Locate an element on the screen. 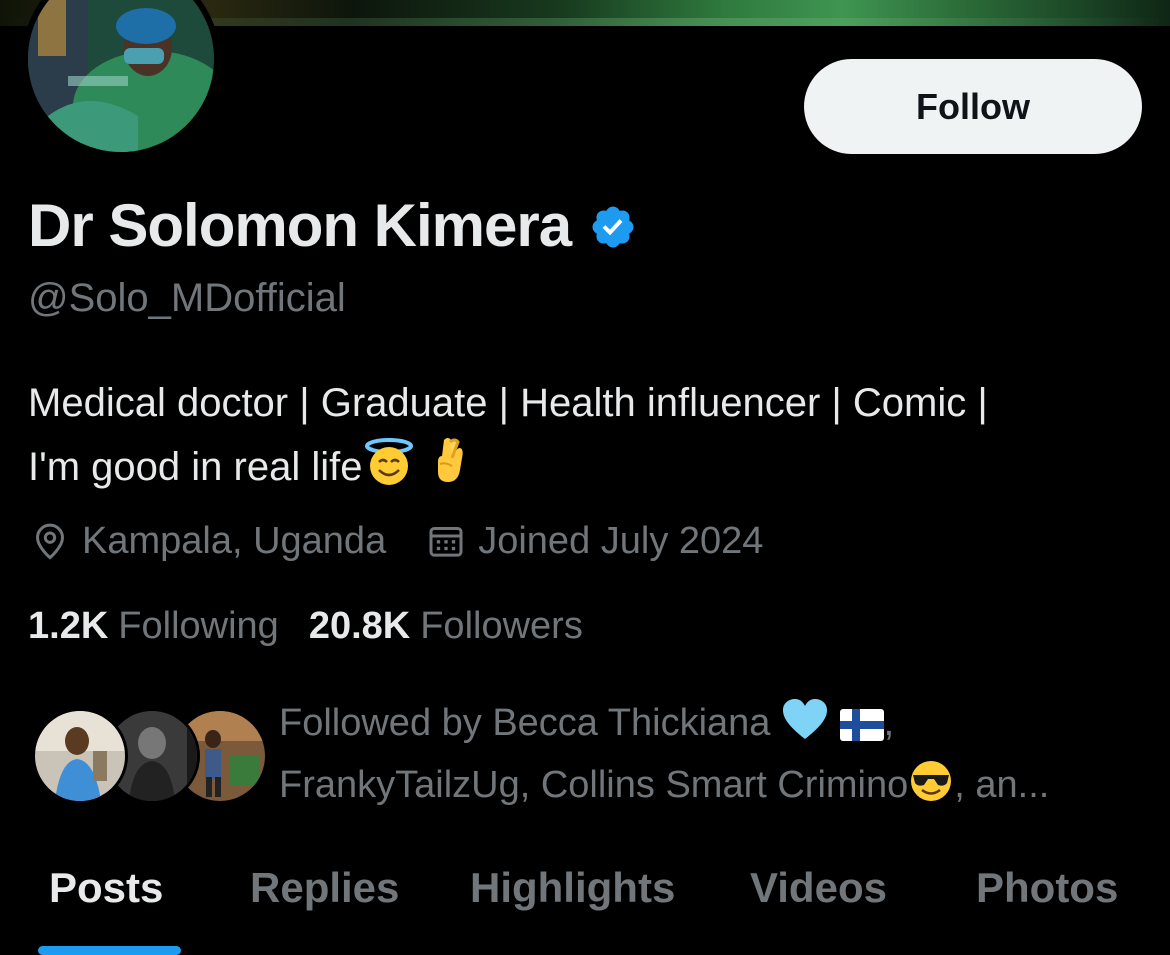 This screenshot has height=955, width=1170. bio-line-2-text: I'm good in real life is located at coordinates (195, 467).